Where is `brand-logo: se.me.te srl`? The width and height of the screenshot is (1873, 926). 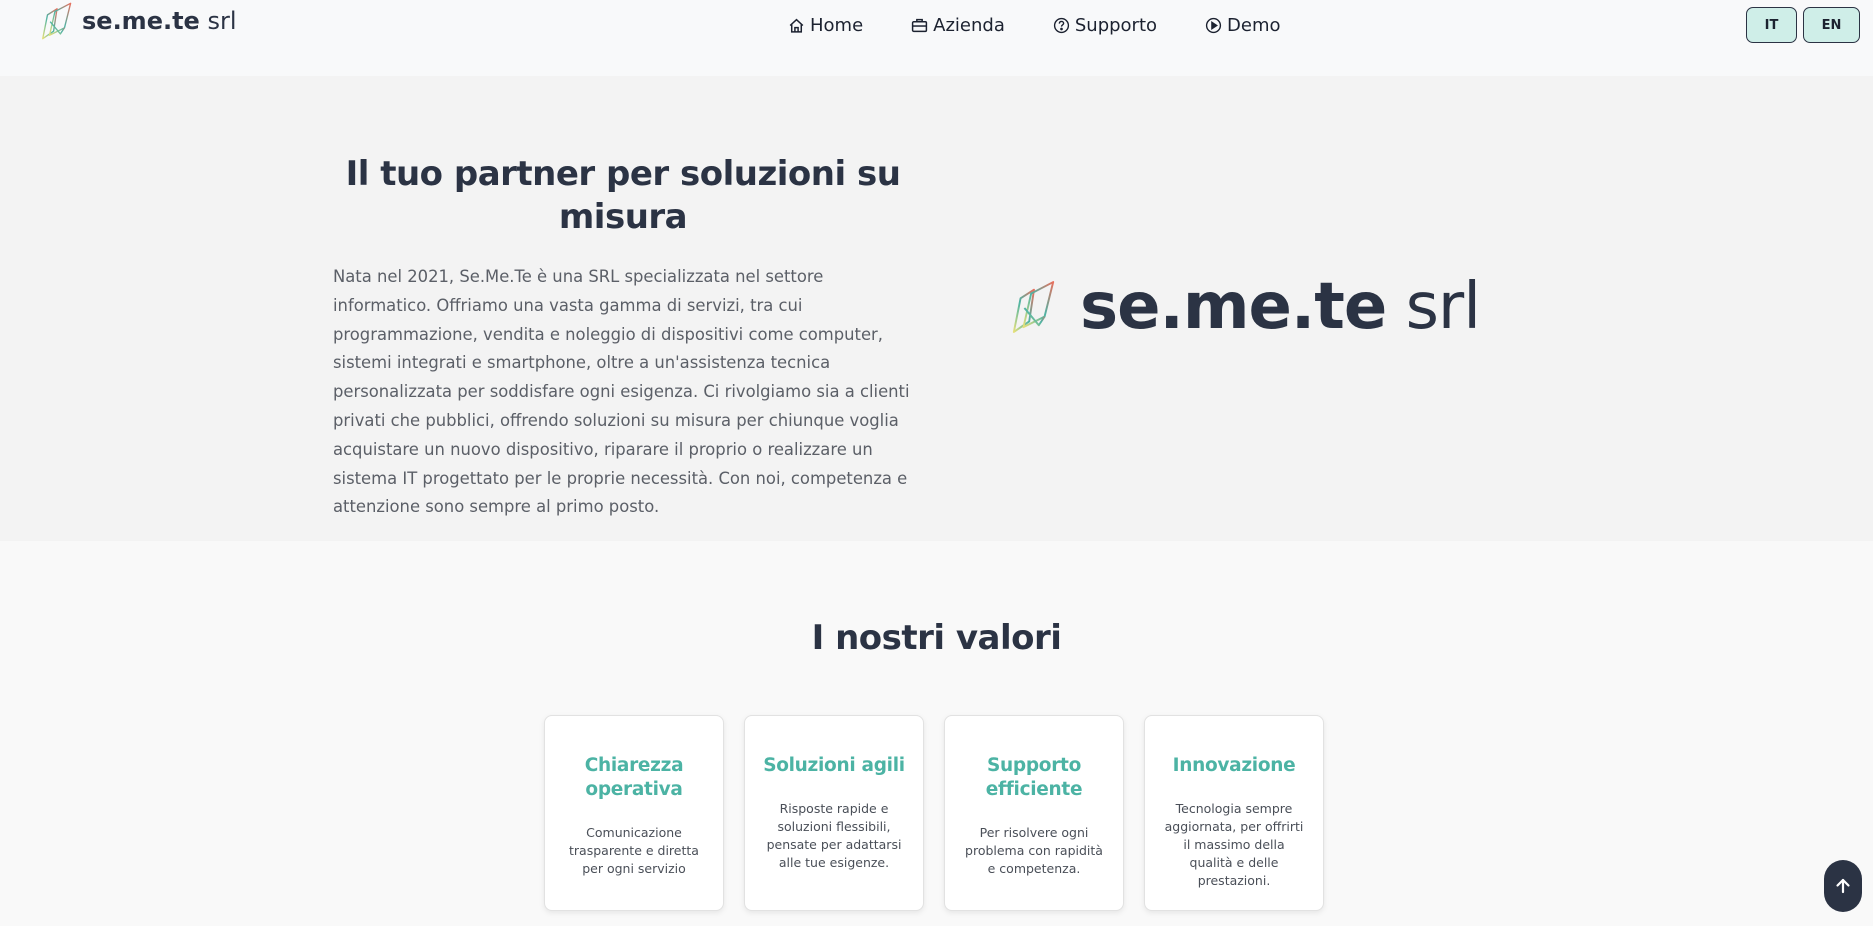 brand-logo: se.me.te srl is located at coordinates (138, 21).